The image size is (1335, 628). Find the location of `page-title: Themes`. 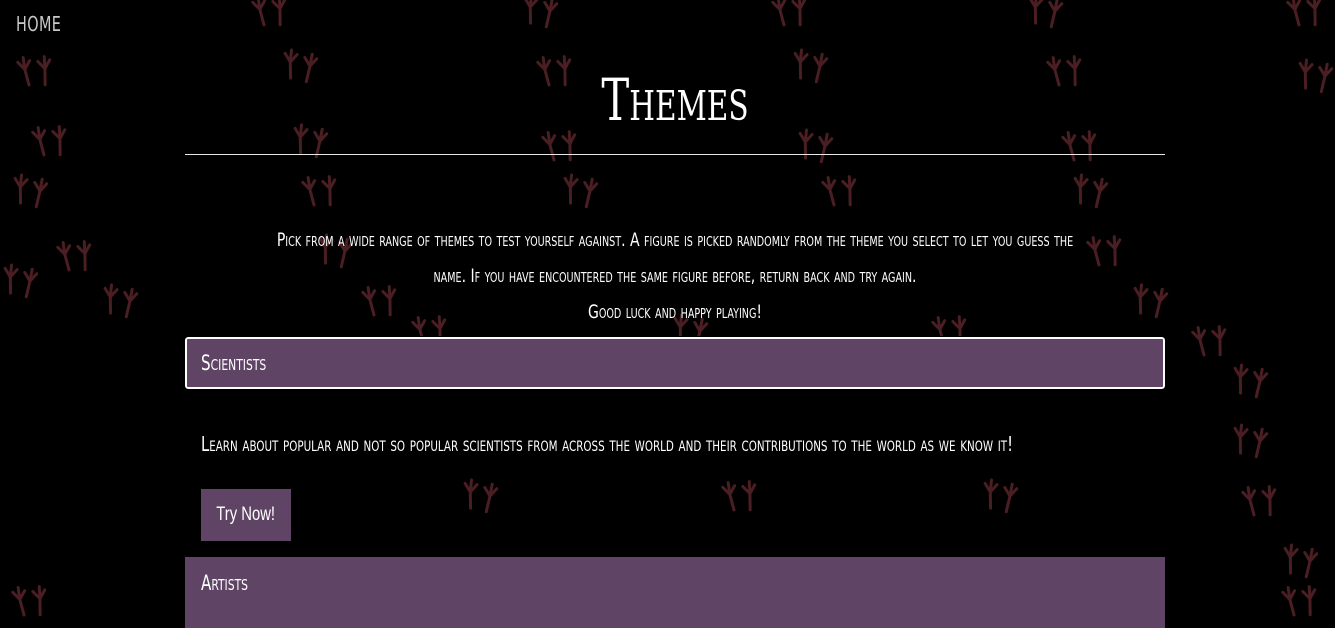

page-title: Themes is located at coordinates (675, 100).